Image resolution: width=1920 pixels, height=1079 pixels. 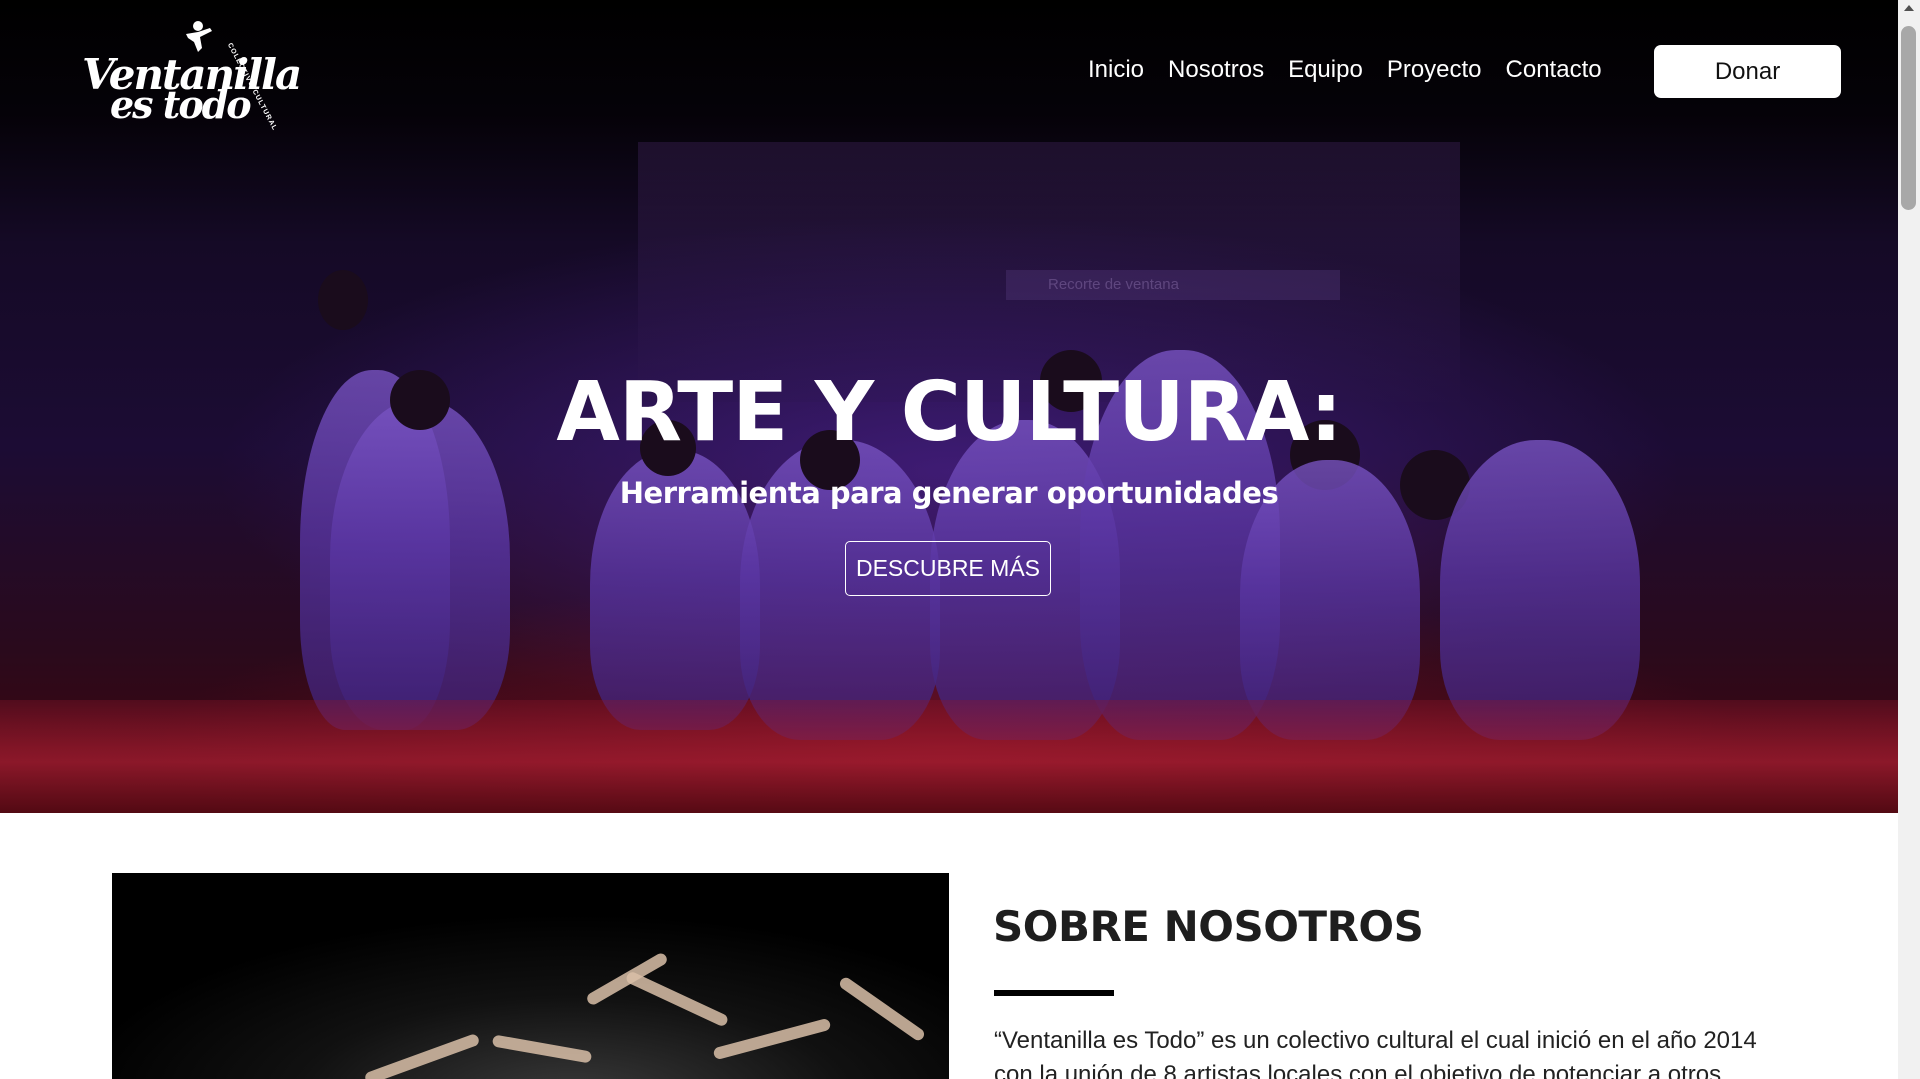 I want to click on nav-item-inicio: Inicio, so click(x=1116, y=70).